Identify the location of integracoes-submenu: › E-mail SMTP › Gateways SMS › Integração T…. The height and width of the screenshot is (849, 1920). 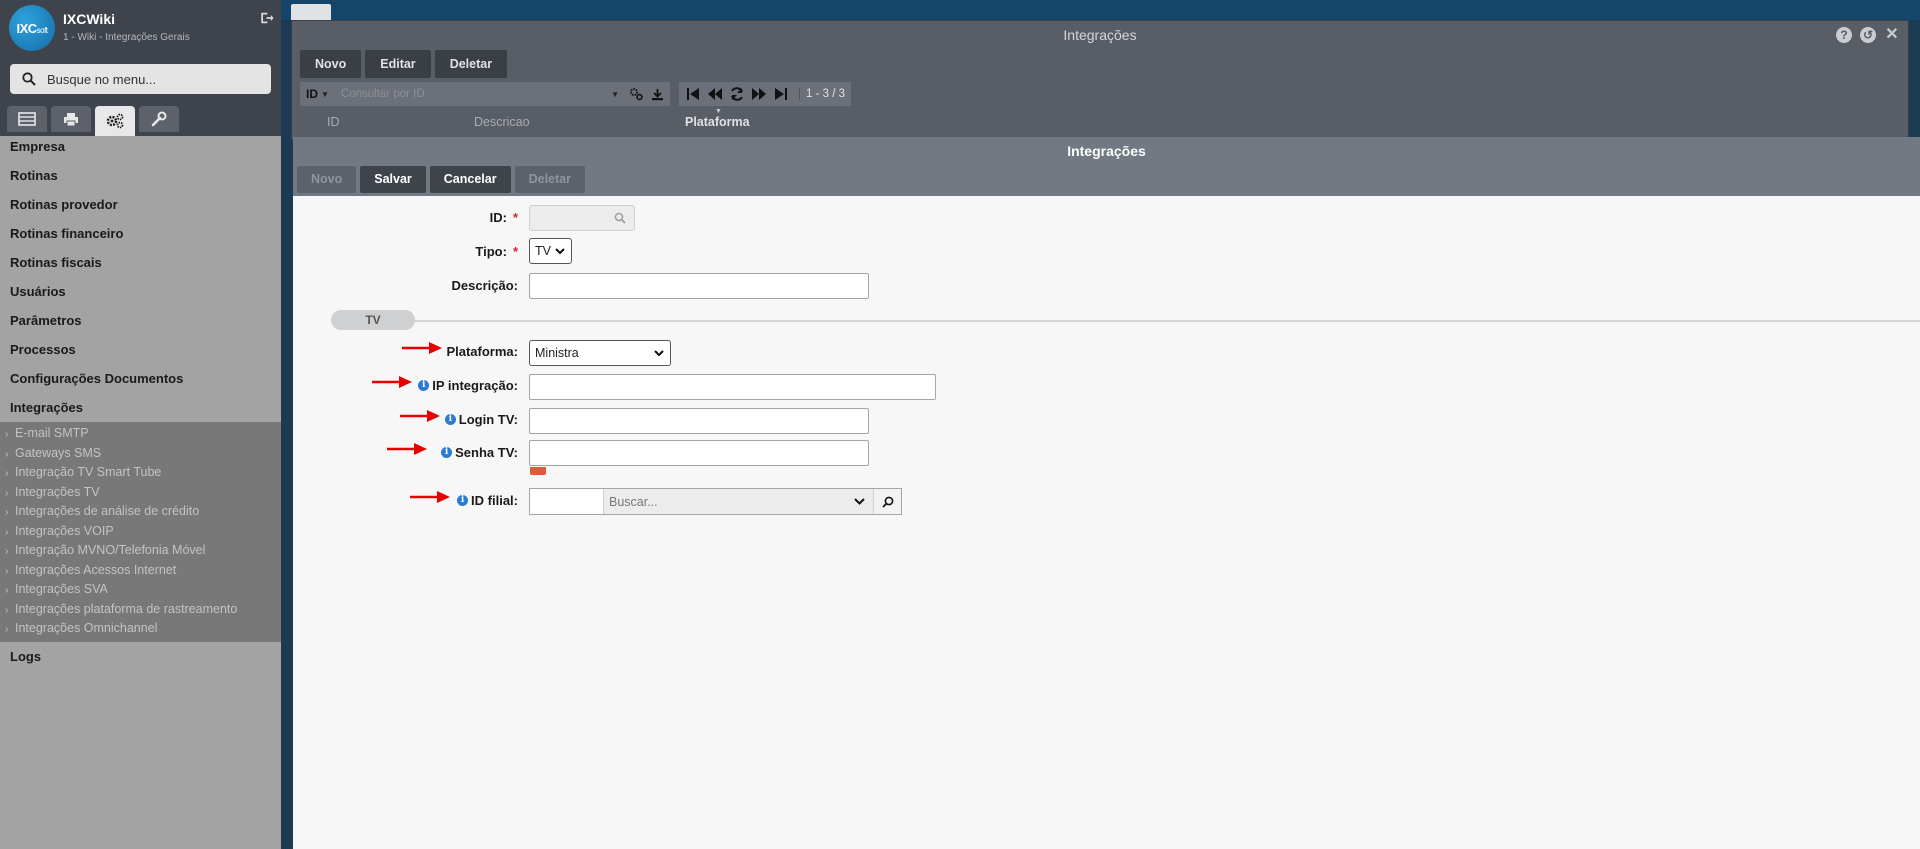
(140, 532).